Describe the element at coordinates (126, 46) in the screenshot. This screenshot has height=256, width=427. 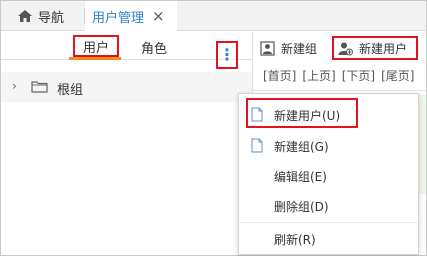
I see `subtab-bar: 用户 角色` at that location.